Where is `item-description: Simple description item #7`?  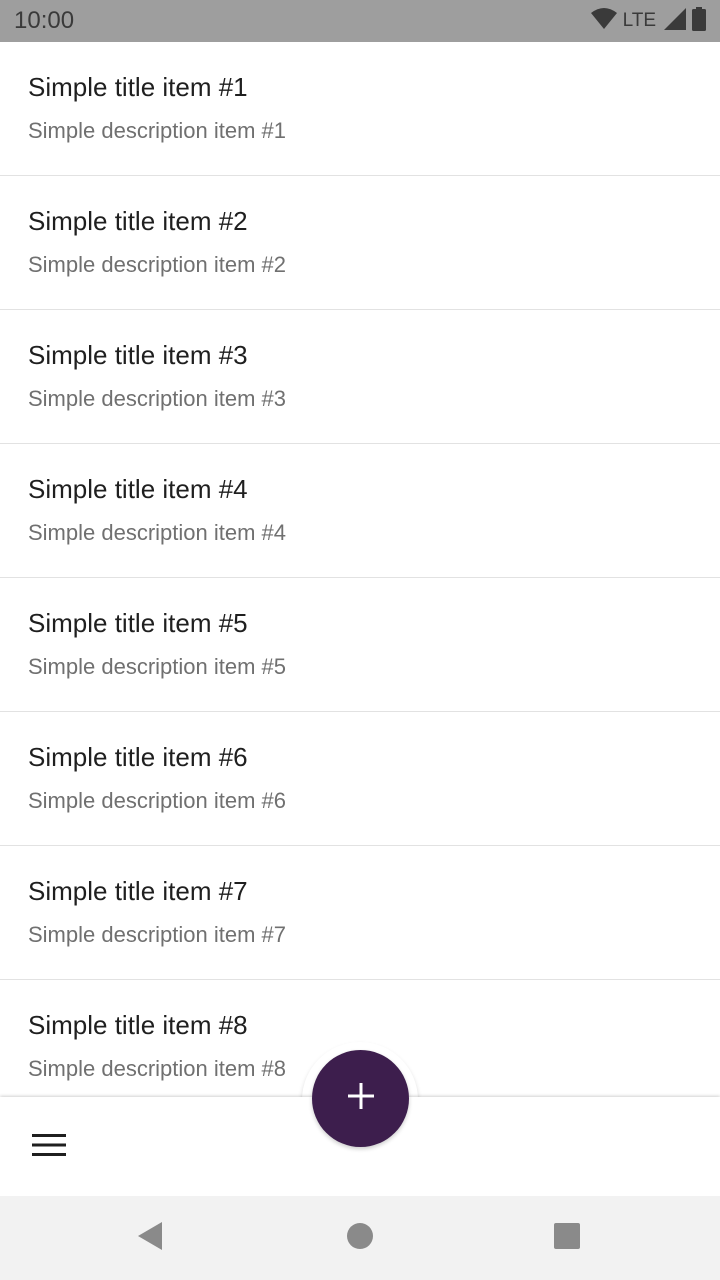 item-description: Simple description item #7 is located at coordinates (157, 934).